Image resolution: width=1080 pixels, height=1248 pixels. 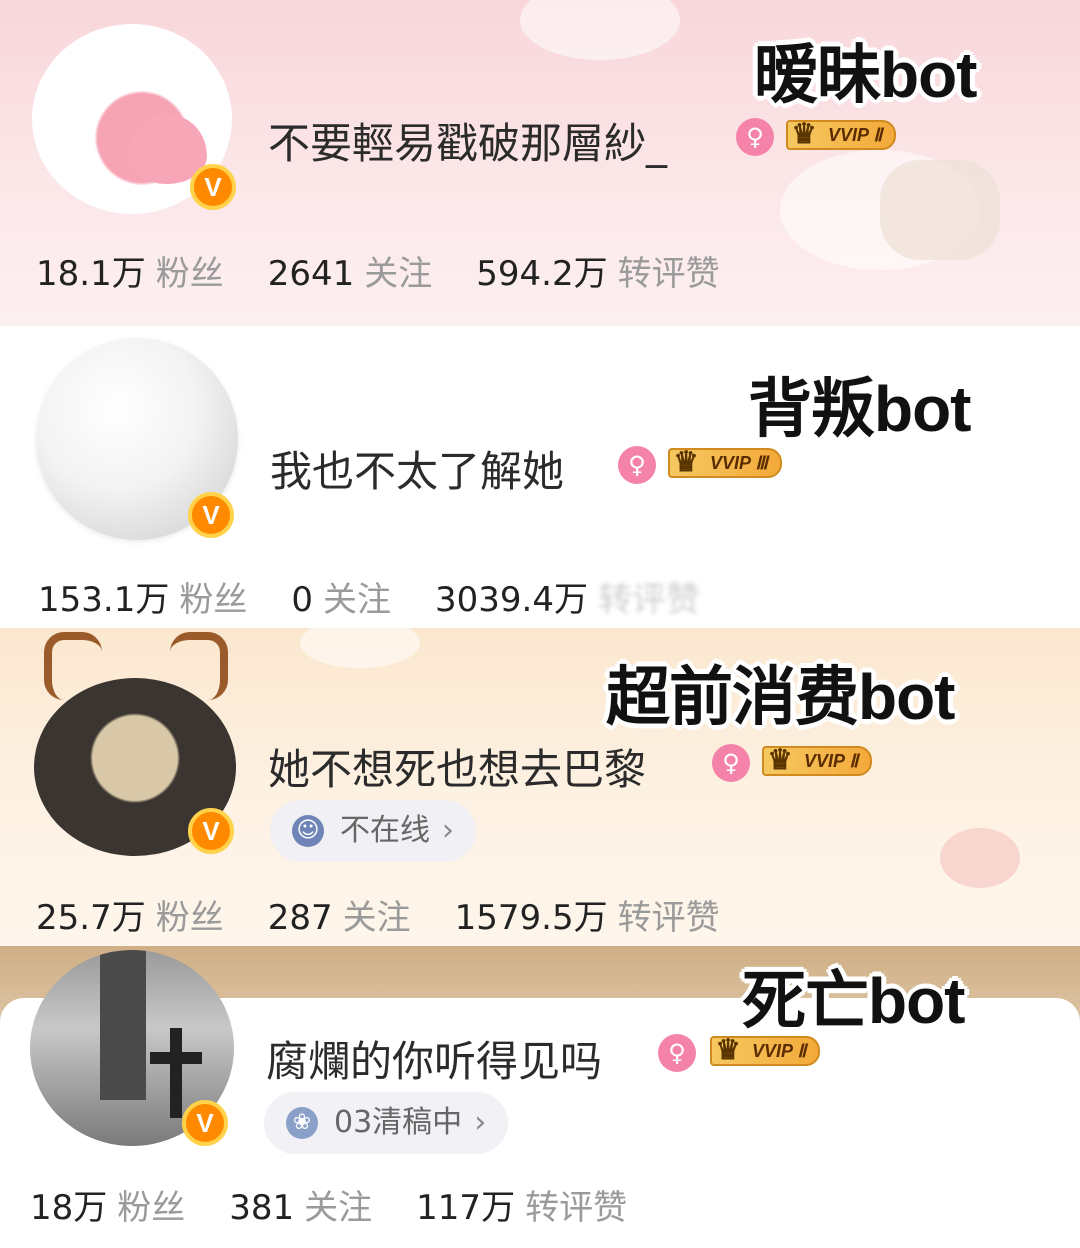 What do you see at coordinates (300, 918) in the screenshot?
I see `follow-count: 287` at bounding box center [300, 918].